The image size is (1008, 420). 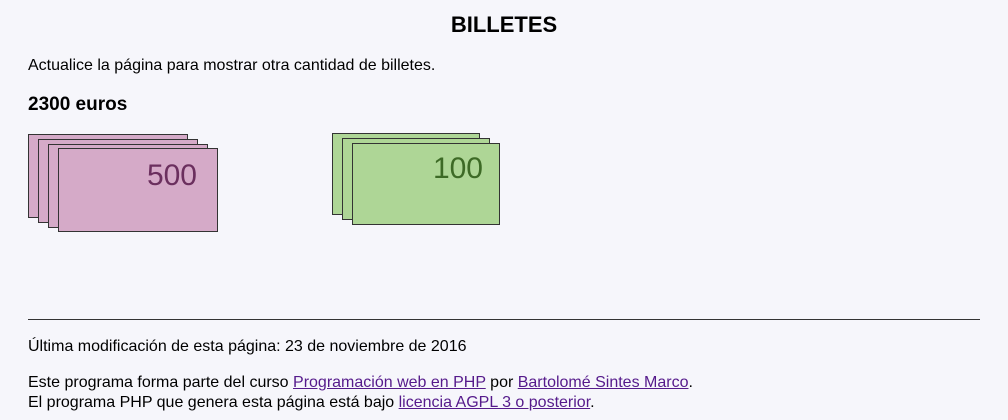 I want to click on course-mid: por, so click(x=501, y=382).